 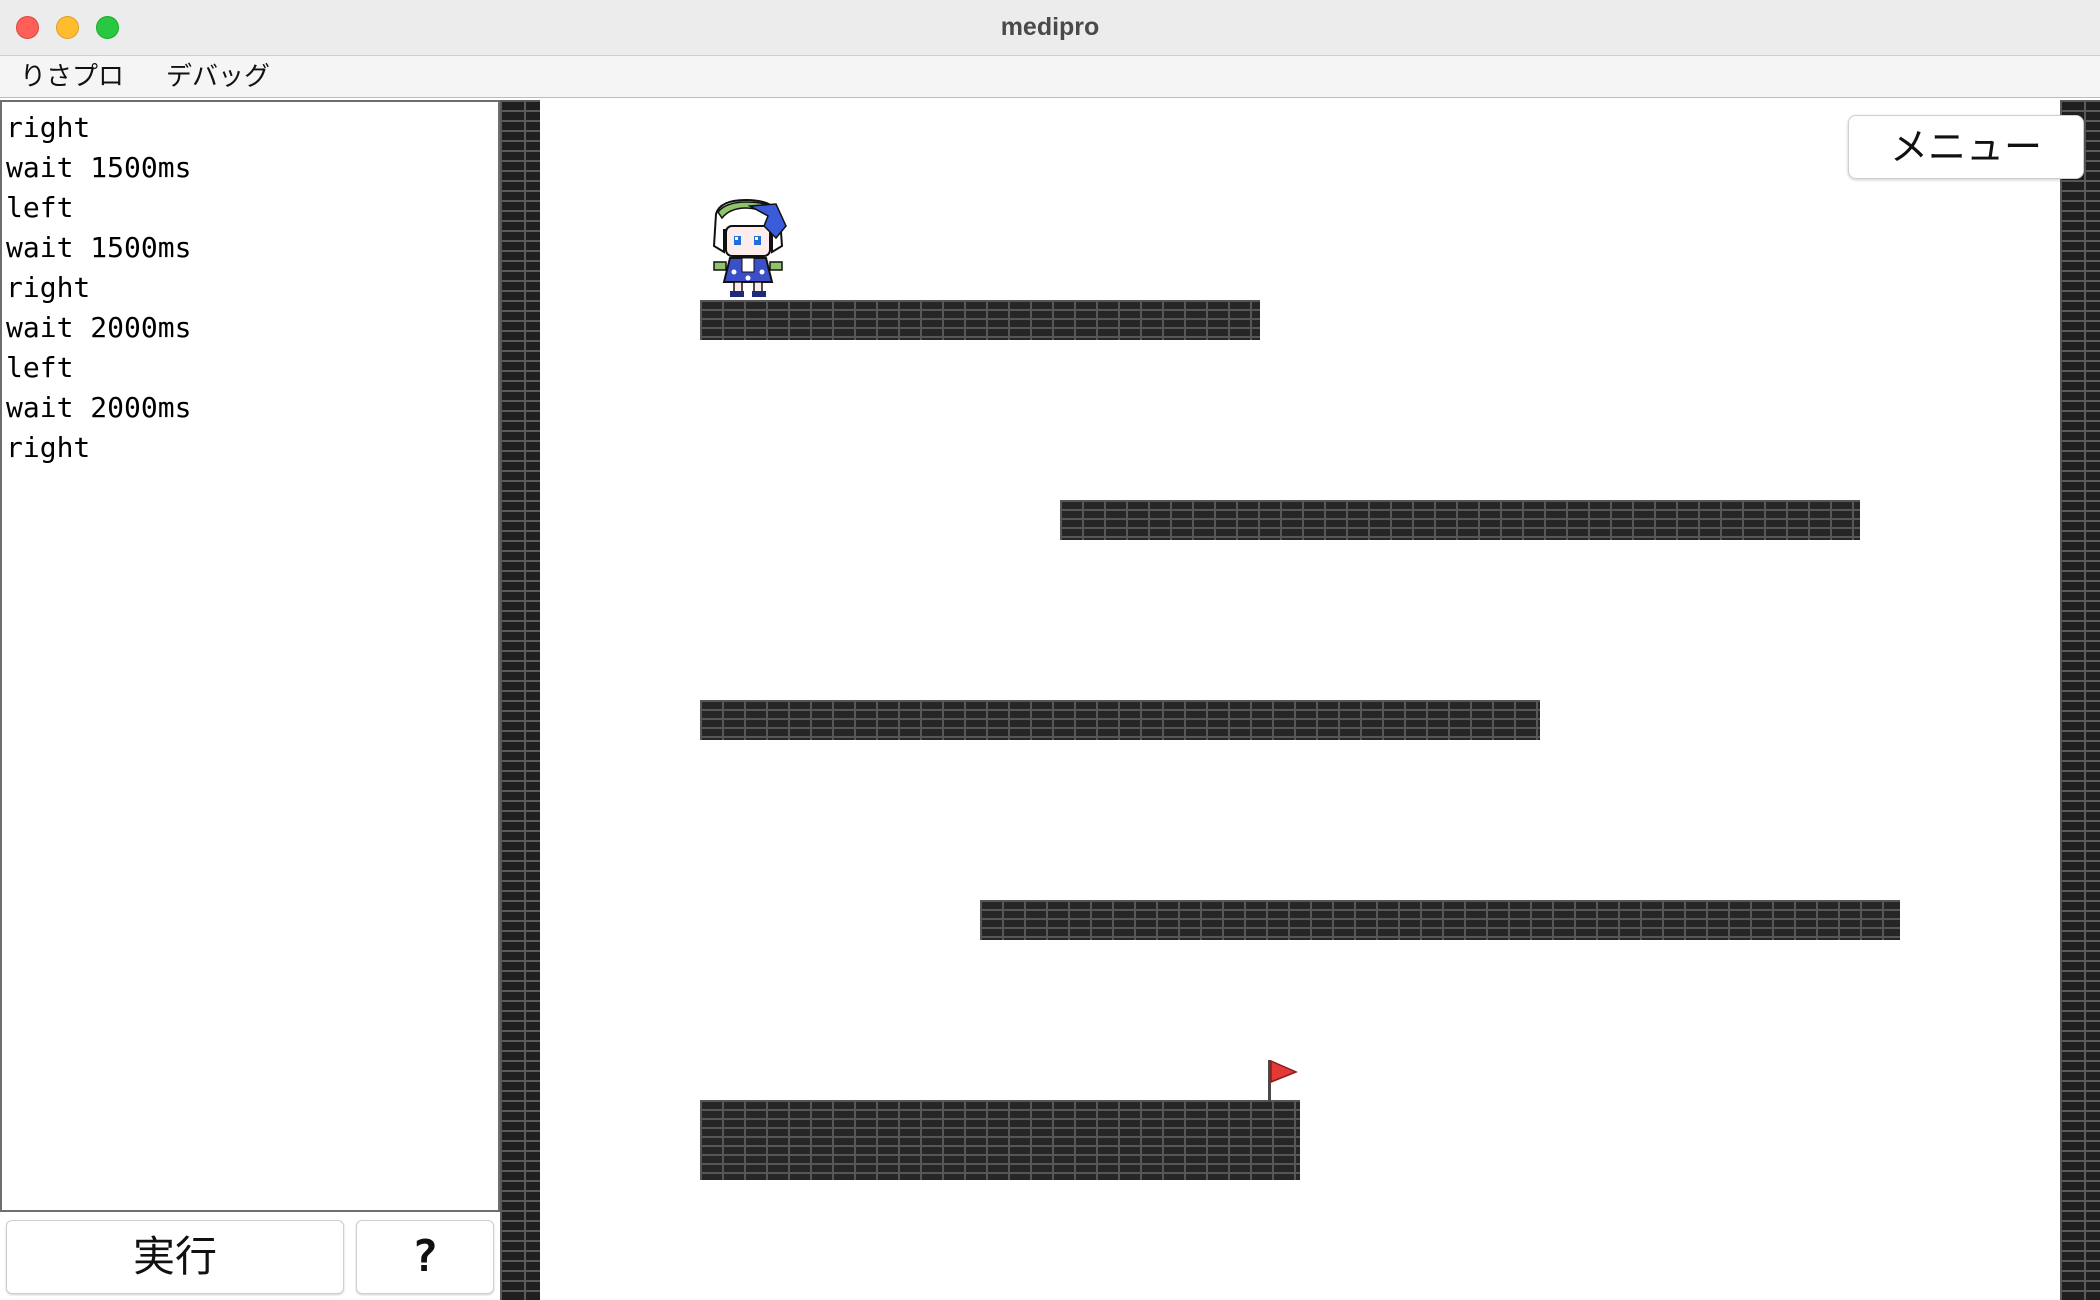 What do you see at coordinates (520, 700) in the screenshot?
I see `left-brick-wall` at bounding box center [520, 700].